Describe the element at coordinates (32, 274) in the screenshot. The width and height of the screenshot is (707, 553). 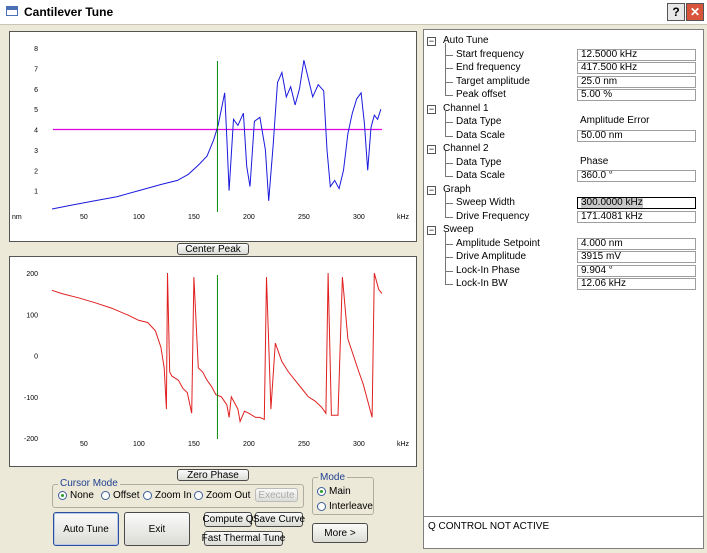
I see `y-tick-label: 200` at that location.